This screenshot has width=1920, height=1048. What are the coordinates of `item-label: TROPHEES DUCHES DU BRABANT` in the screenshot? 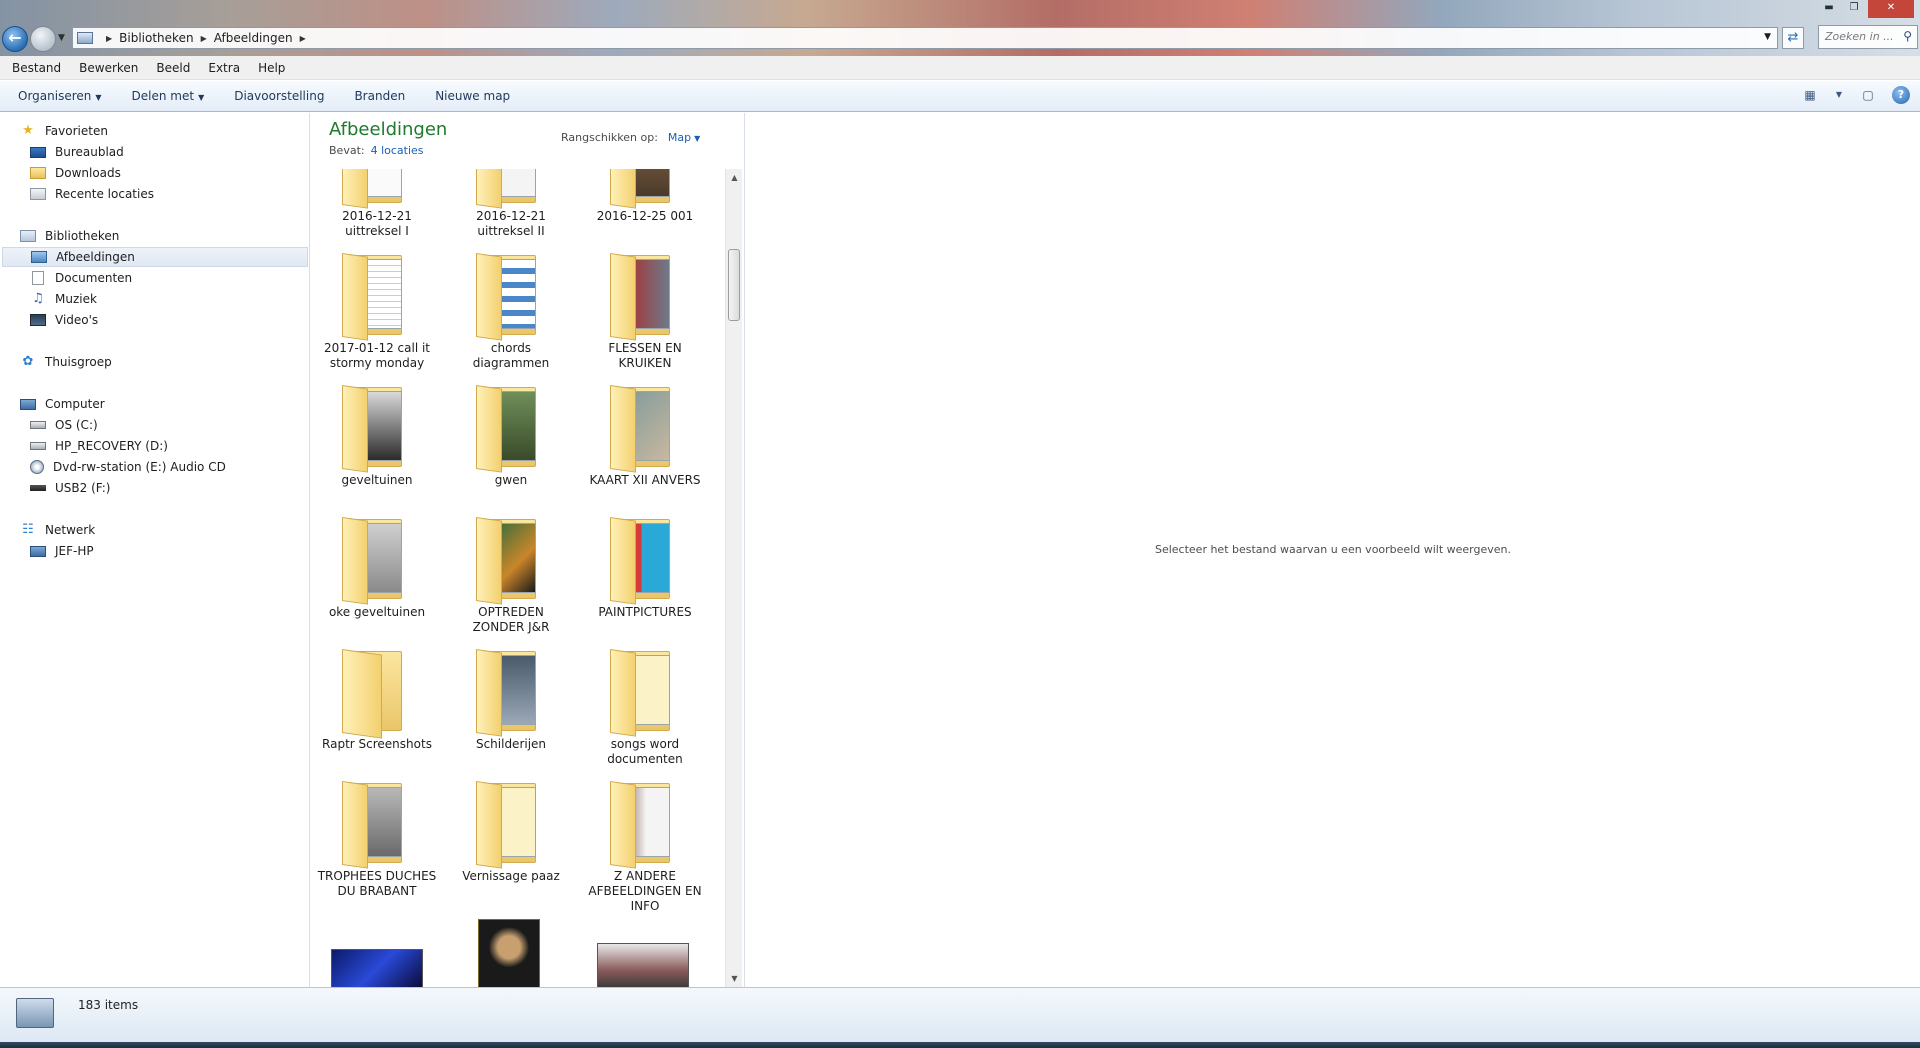 It's located at (377, 883).